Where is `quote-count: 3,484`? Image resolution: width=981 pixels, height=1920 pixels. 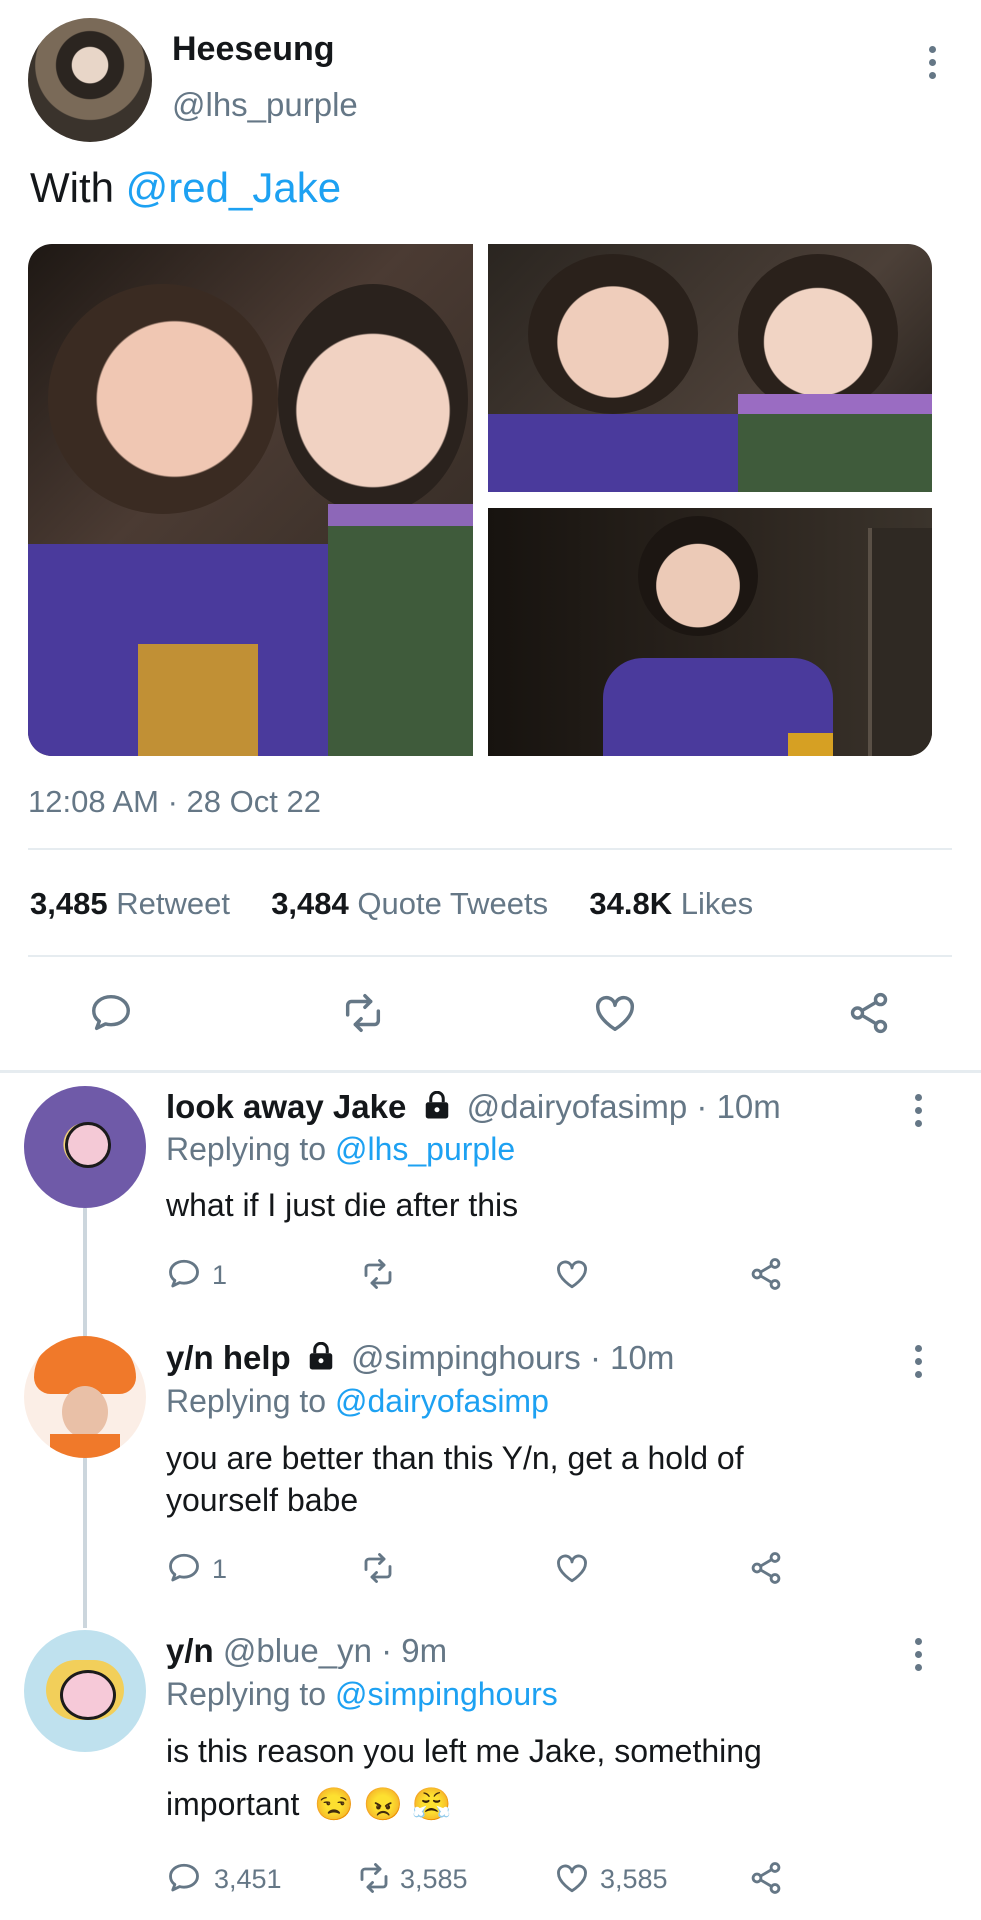 quote-count: 3,484 is located at coordinates (310, 903).